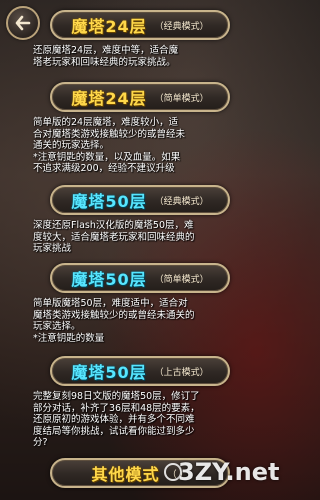 Image resolution: width=320 pixels, height=500 pixels. Describe the element at coordinates (109, 134) in the screenshot. I see `desc-line: 合对魔塔类游戏接触较少的或曾经未` at that location.